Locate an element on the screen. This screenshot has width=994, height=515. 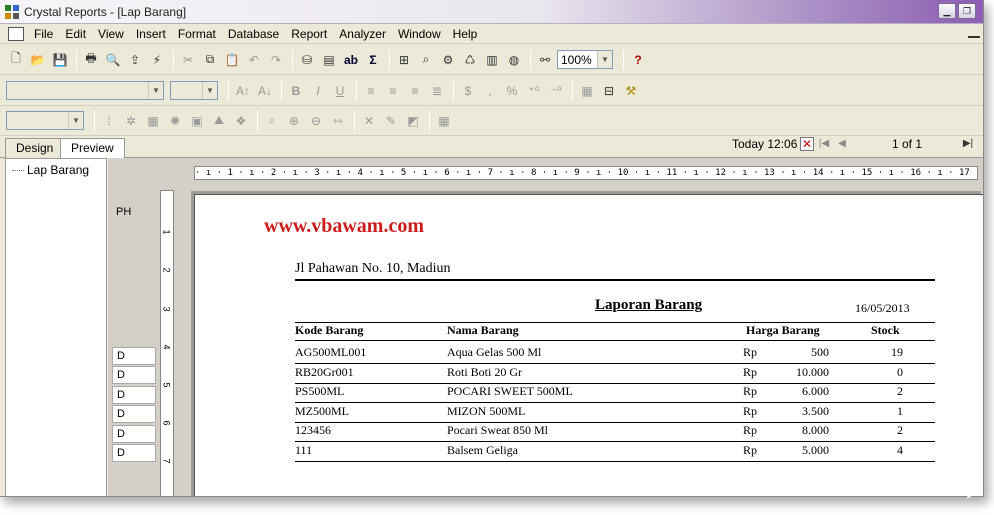
increase-font-icon: A↑ is located at coordinates (243, 91).